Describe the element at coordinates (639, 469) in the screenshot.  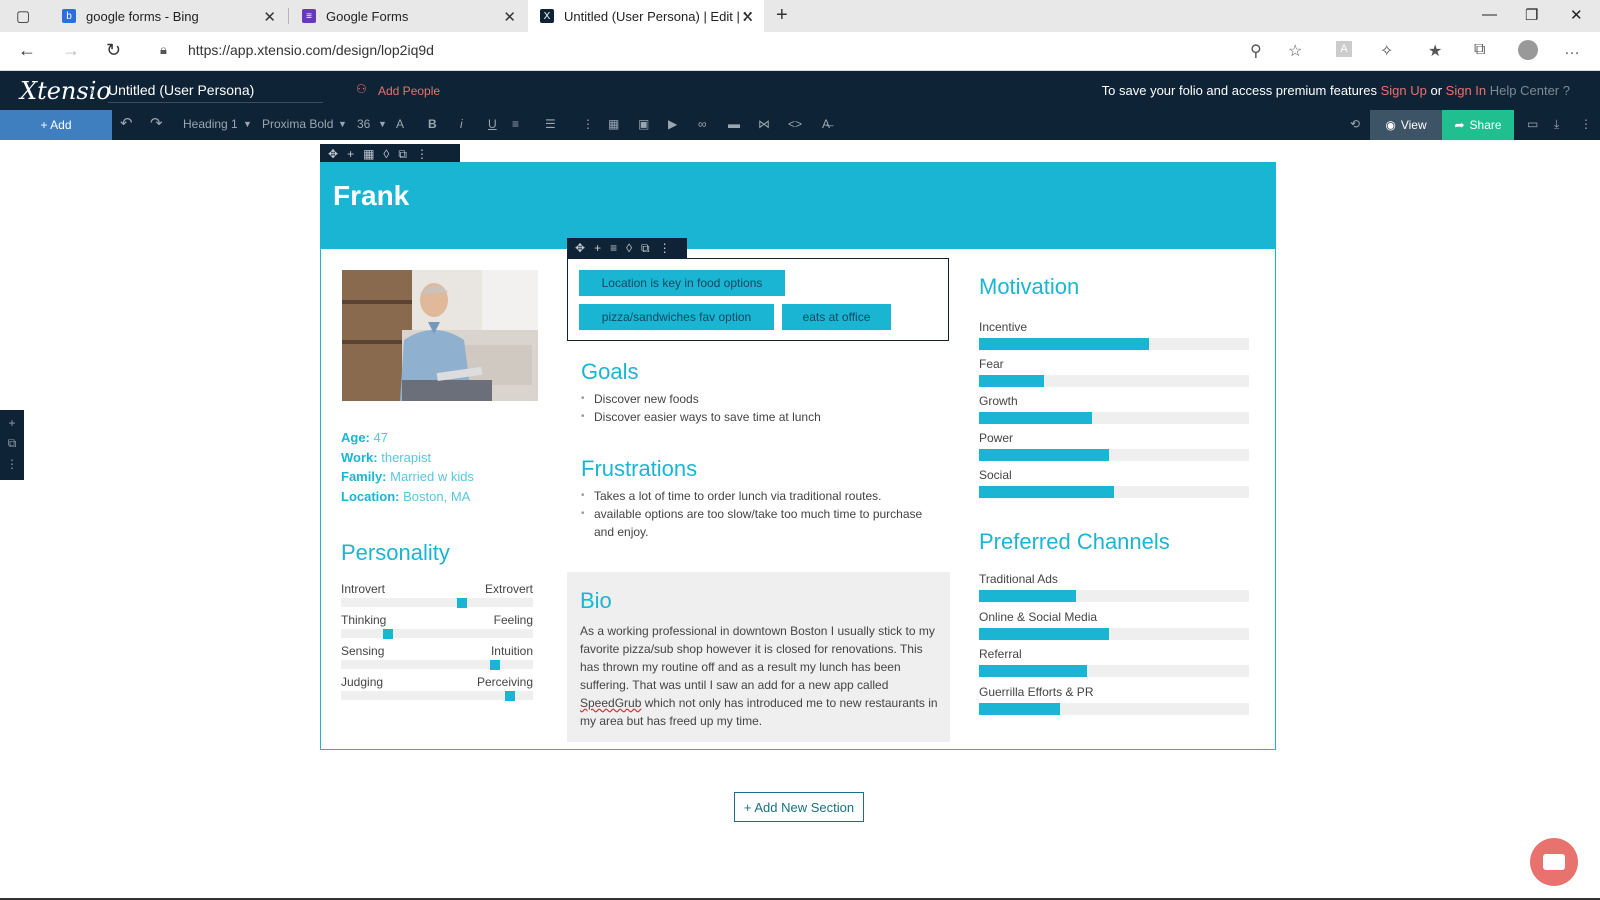
I see `frustrations-heading: Frustrations` at that location.